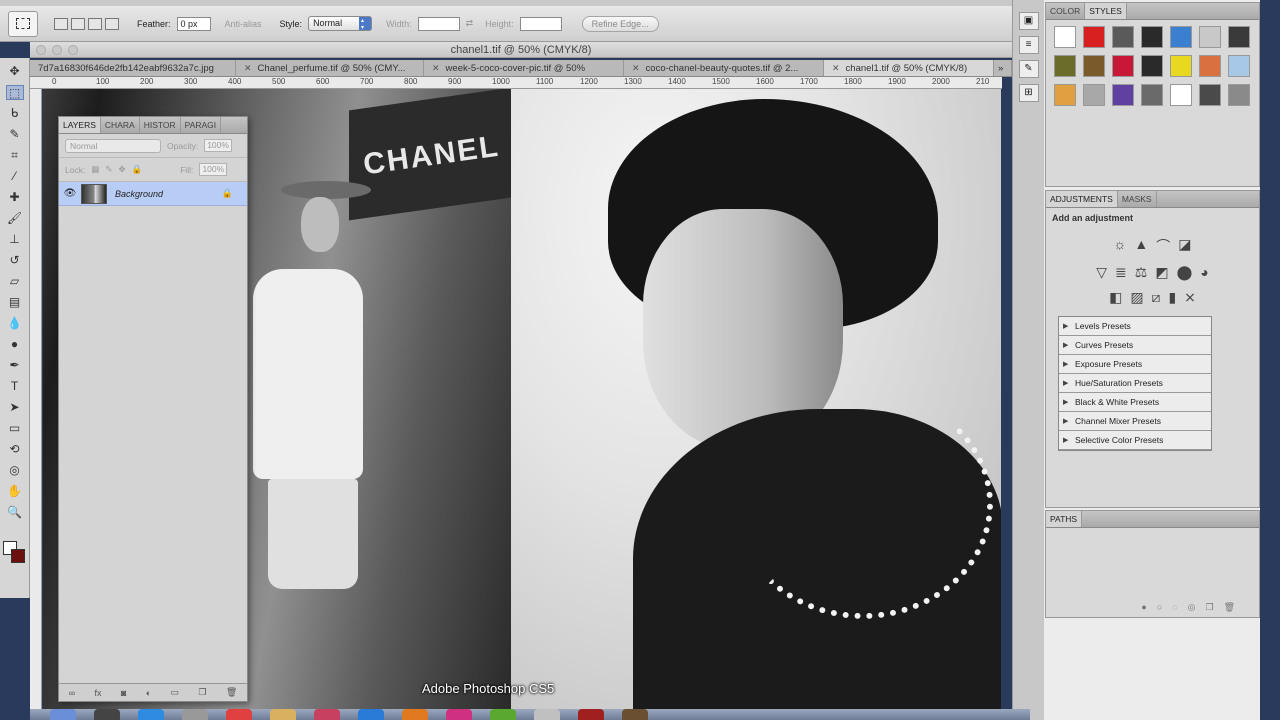  Describe the element at coordinates (1028, 69) in the screenshot. I see `brush-presets-icon: ✎` at that location.